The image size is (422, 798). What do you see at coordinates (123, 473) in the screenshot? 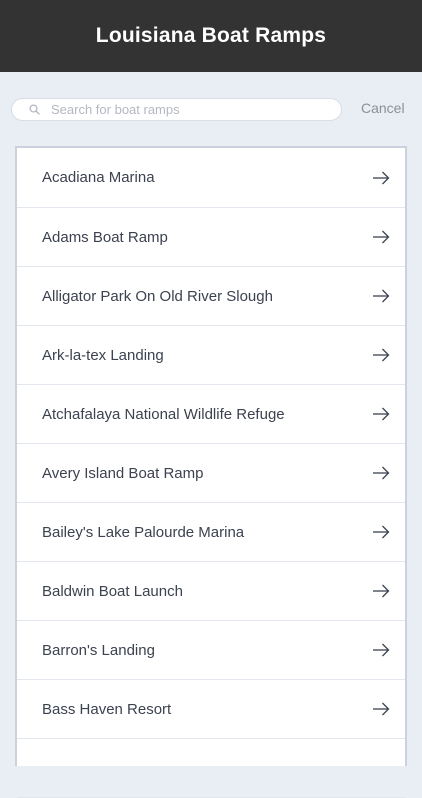
I see `list-item-label: Avery Island Boat Ramp` at bounding box center [123, 473].